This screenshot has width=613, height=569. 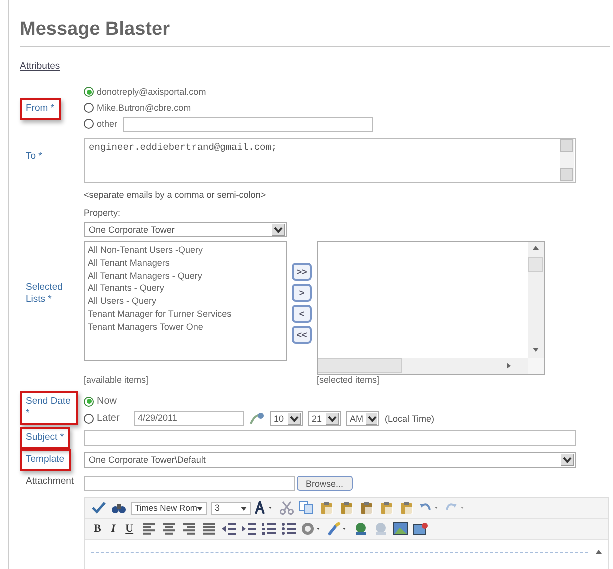 I want to click on field-label: Template, so click(x=45, y=460).